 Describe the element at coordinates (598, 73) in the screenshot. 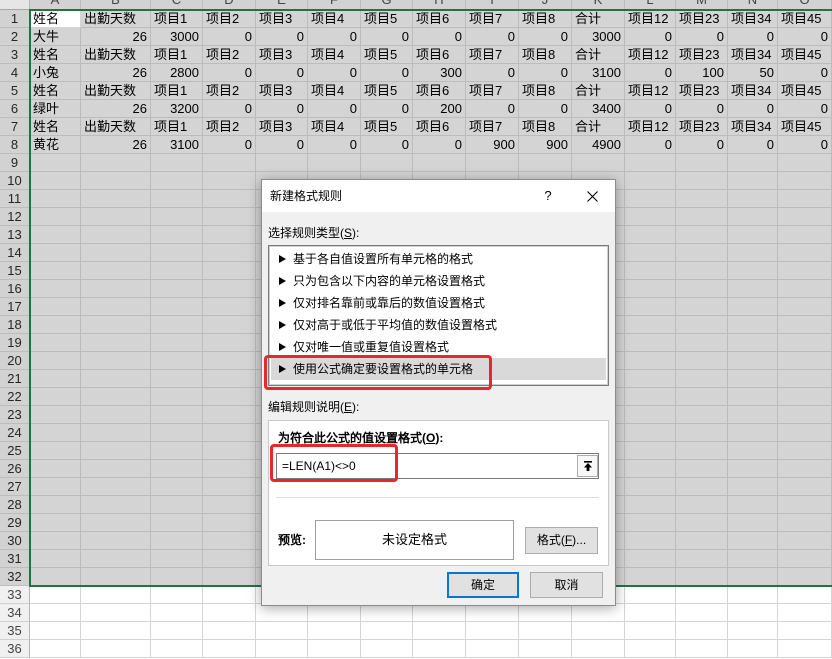

I see `cell: 3100` at that location.